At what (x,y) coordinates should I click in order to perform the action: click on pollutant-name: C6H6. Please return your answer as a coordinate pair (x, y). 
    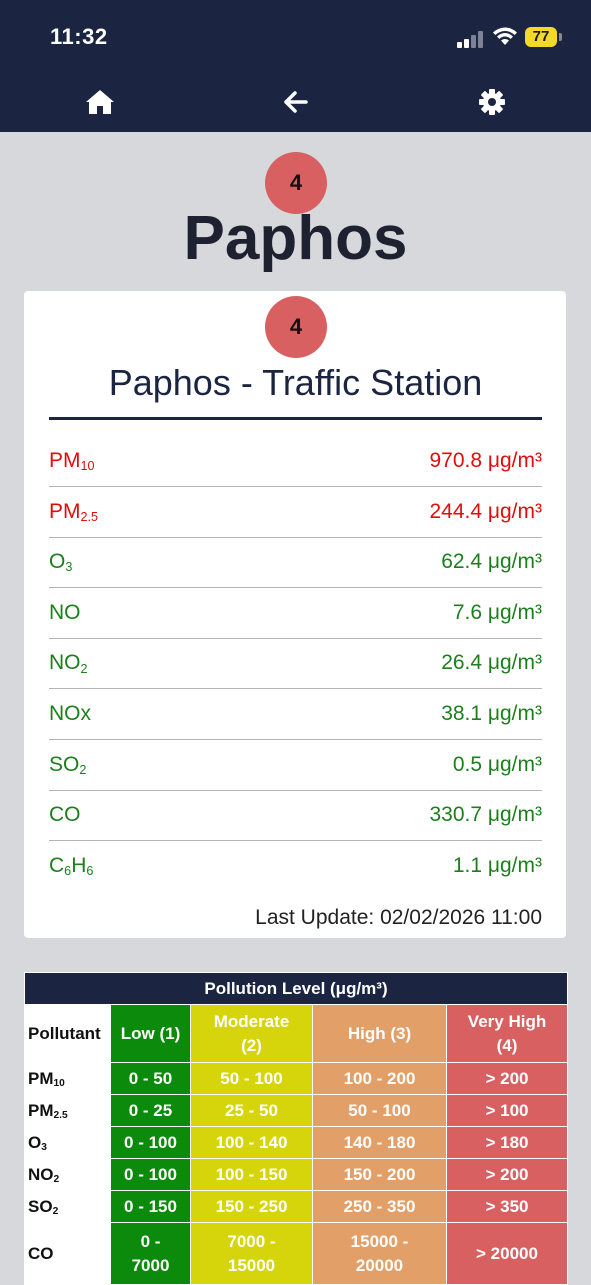
    Looking at the image, I should click on (71, 865).